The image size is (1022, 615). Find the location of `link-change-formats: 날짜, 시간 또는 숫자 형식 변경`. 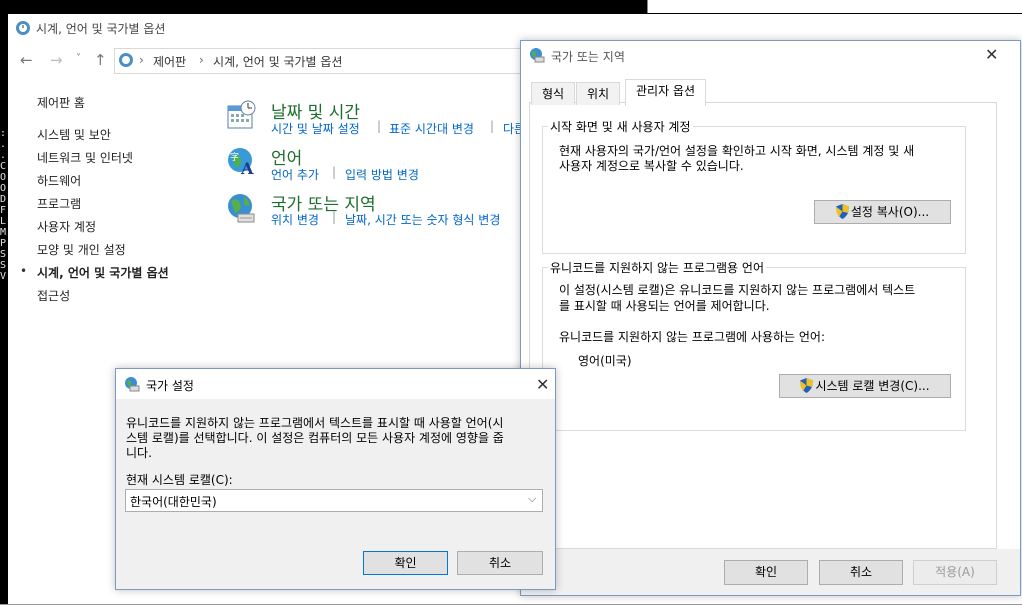

link-change-formats: 날짜, 시간 또는 숫자 형식 변경 is located at coordinates (422, 219).